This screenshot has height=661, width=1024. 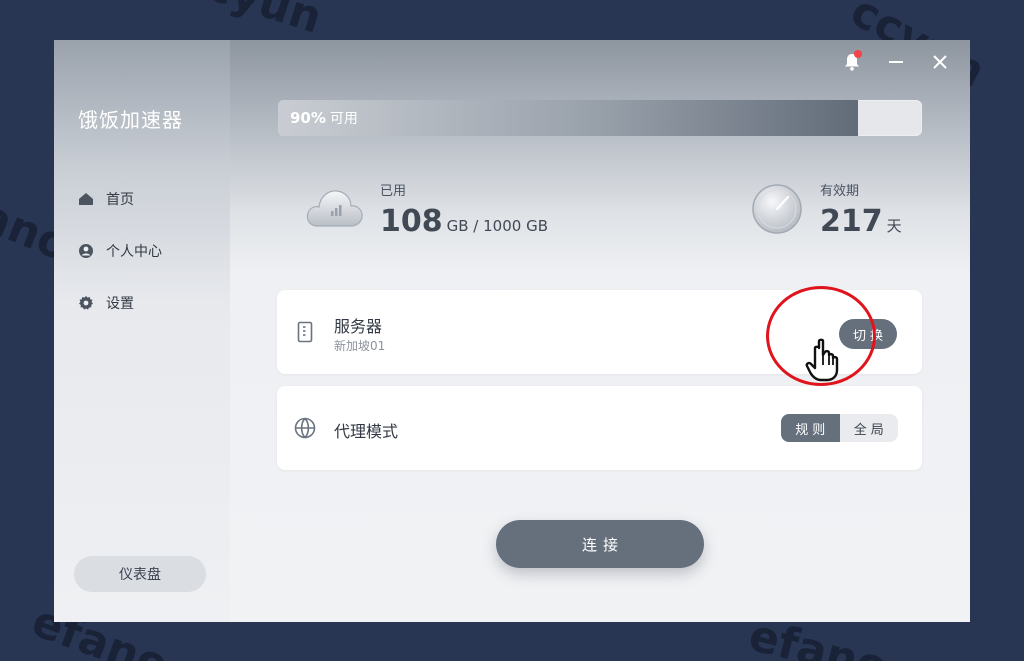 What do you see at coordinates (343, 119) in the screenshot?
I see `quota-available-label: 可用` at bounding box center [343, 119].